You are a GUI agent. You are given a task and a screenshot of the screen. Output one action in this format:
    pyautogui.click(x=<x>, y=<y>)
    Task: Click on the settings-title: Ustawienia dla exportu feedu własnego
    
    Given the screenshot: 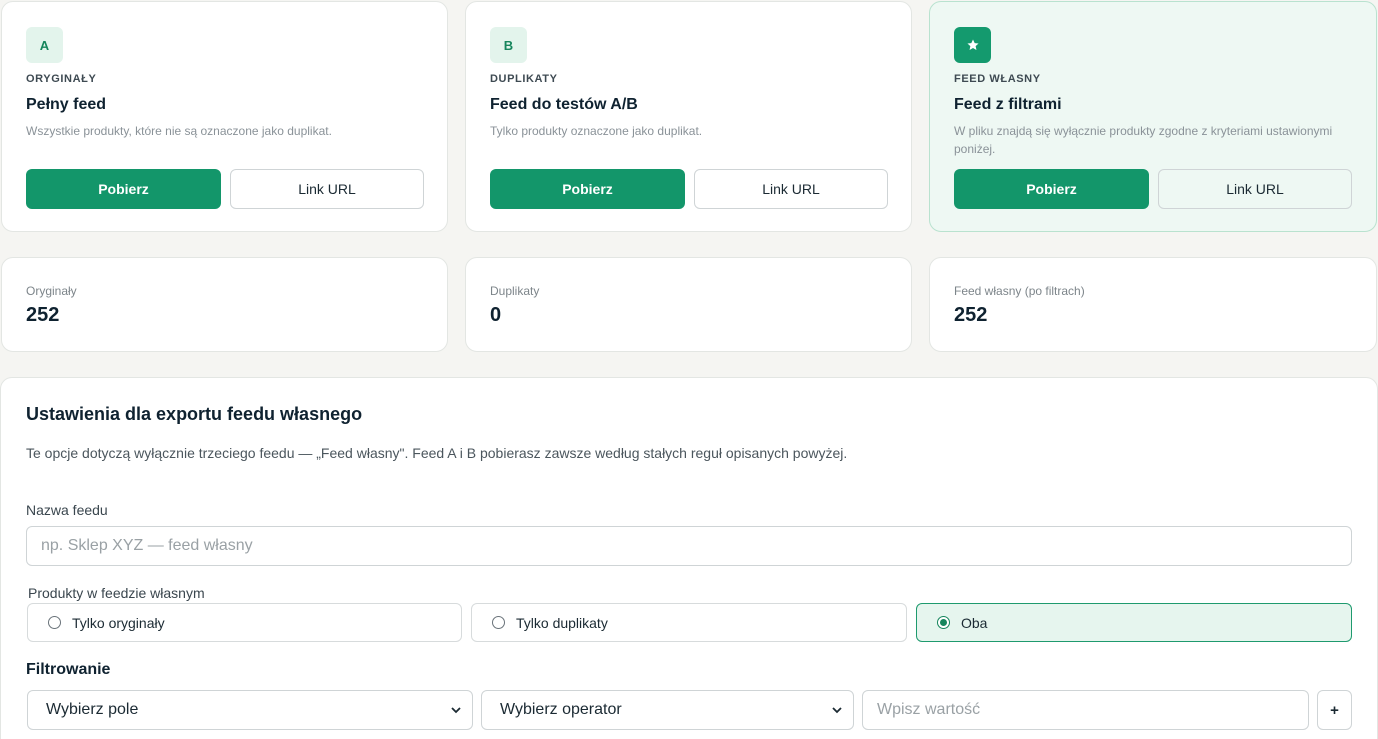 What is the action you would take?
    pyautogui.click(x=194, y=414)
    